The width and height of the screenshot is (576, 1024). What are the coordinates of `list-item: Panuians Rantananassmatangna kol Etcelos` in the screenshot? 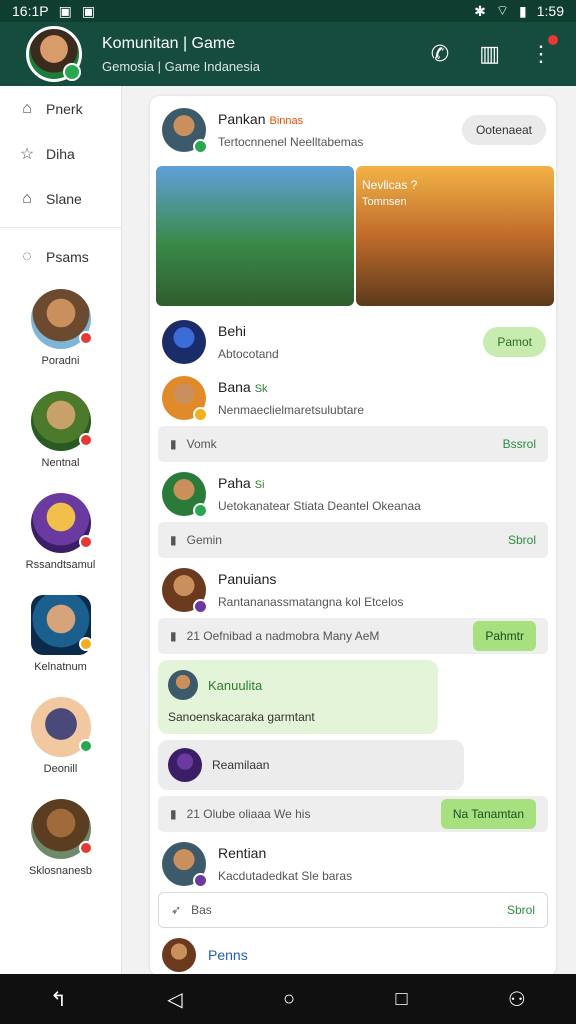 It's located at (353, 591).